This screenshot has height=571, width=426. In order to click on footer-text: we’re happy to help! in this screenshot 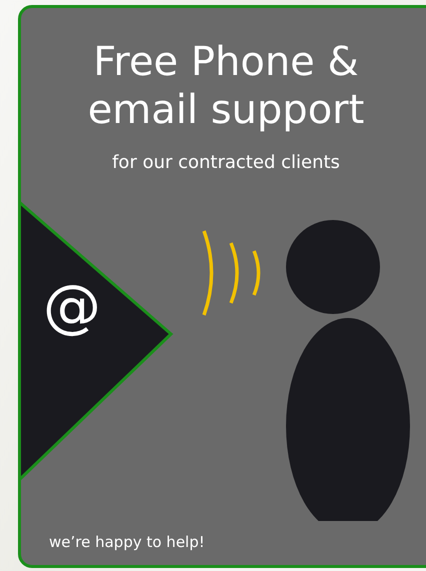, I will do `click(127, 542)`.